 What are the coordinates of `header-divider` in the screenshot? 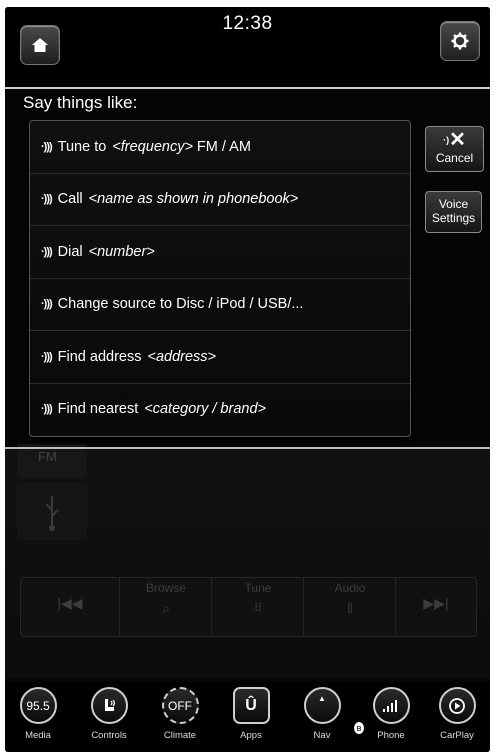 It's located at (247, 88).